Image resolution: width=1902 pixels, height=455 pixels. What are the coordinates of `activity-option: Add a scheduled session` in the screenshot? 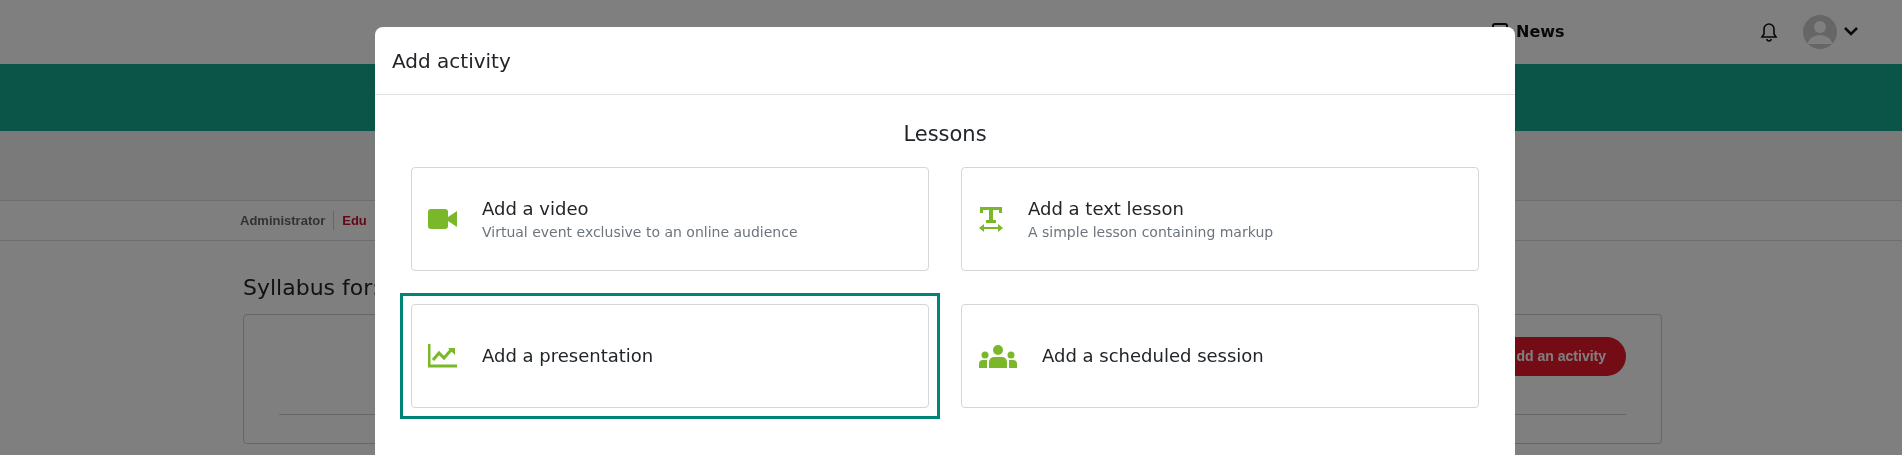 It's located at (1220, 355).